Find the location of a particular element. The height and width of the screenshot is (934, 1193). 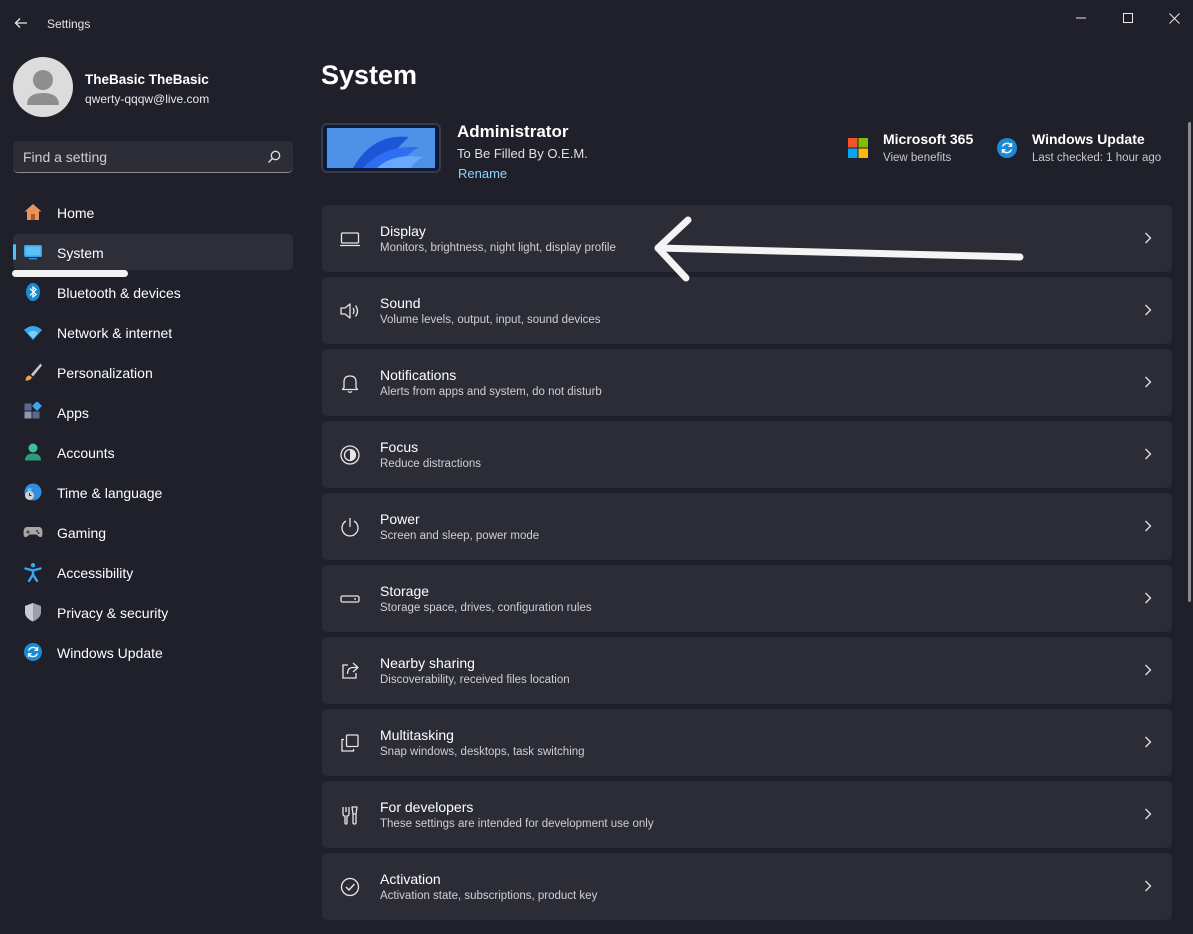

developer-tools-icon is located at coordinates (350, 815).